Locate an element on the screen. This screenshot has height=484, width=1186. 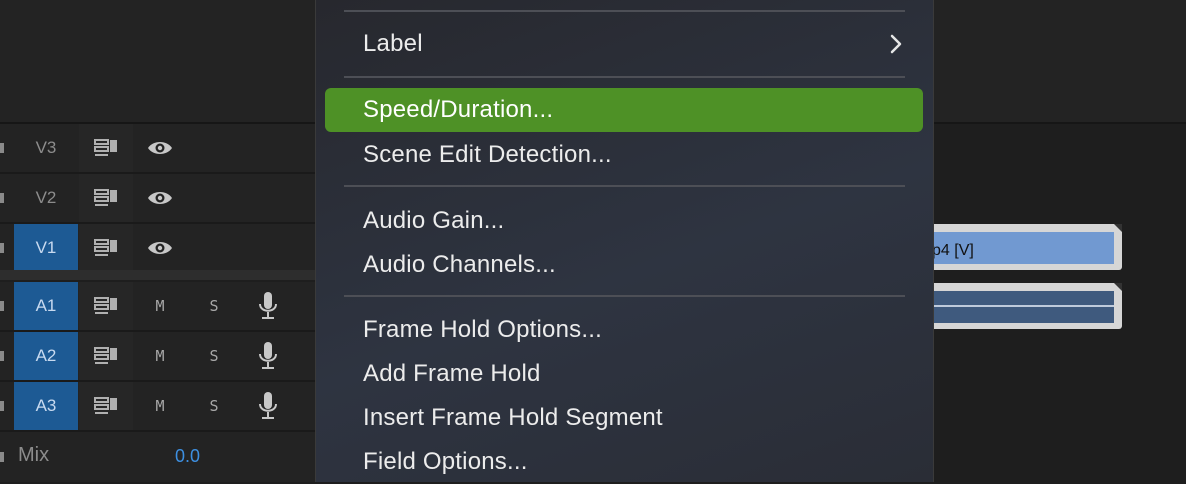
track-header-v3: V3 is located at coordinates (157, 149).